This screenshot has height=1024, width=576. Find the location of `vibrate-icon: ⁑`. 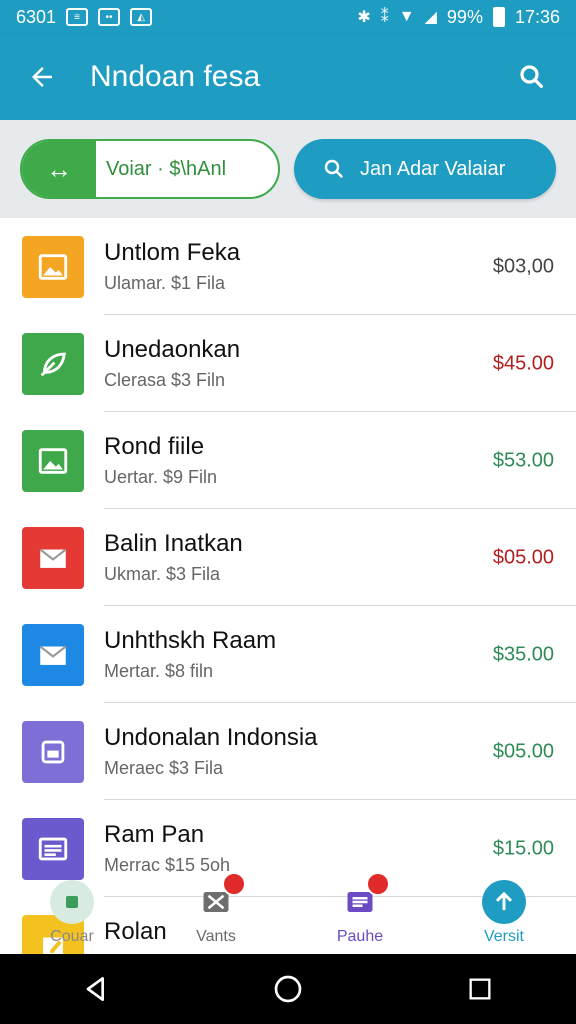

vibrate-icon: ⁑ is located at coordinates (384, 17).